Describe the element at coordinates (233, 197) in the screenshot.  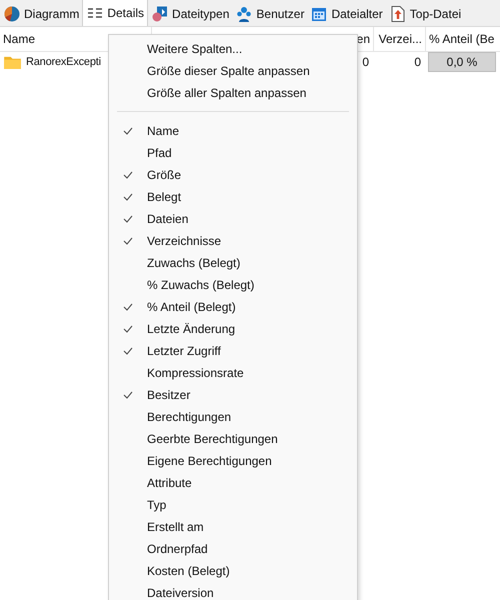
I see `menu-item: Belegt` at that location.